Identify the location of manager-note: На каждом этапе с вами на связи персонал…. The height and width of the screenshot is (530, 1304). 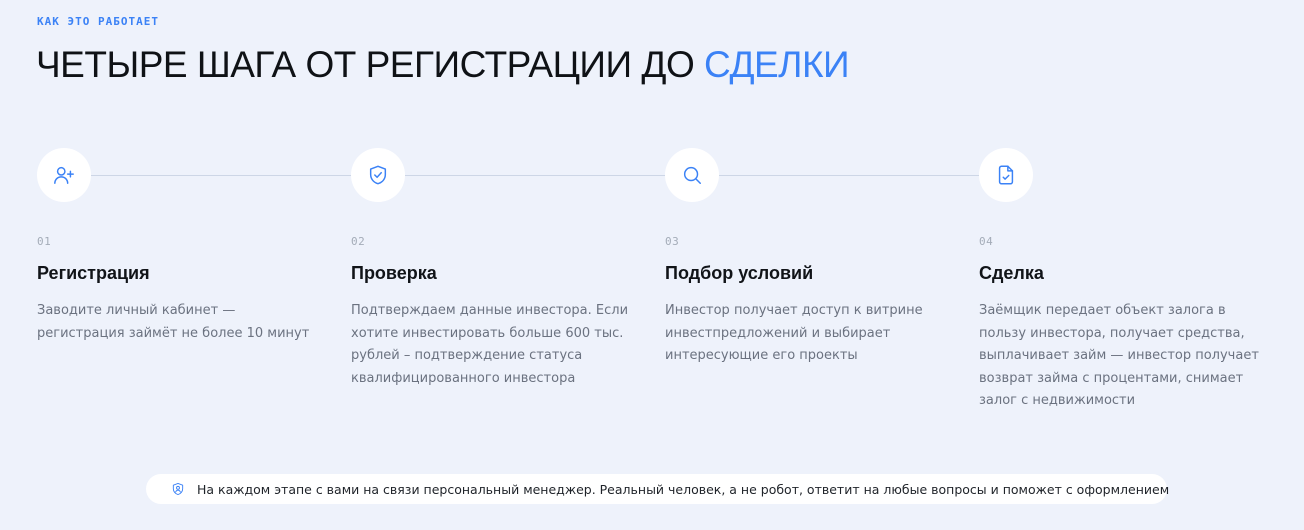
(658, 489).